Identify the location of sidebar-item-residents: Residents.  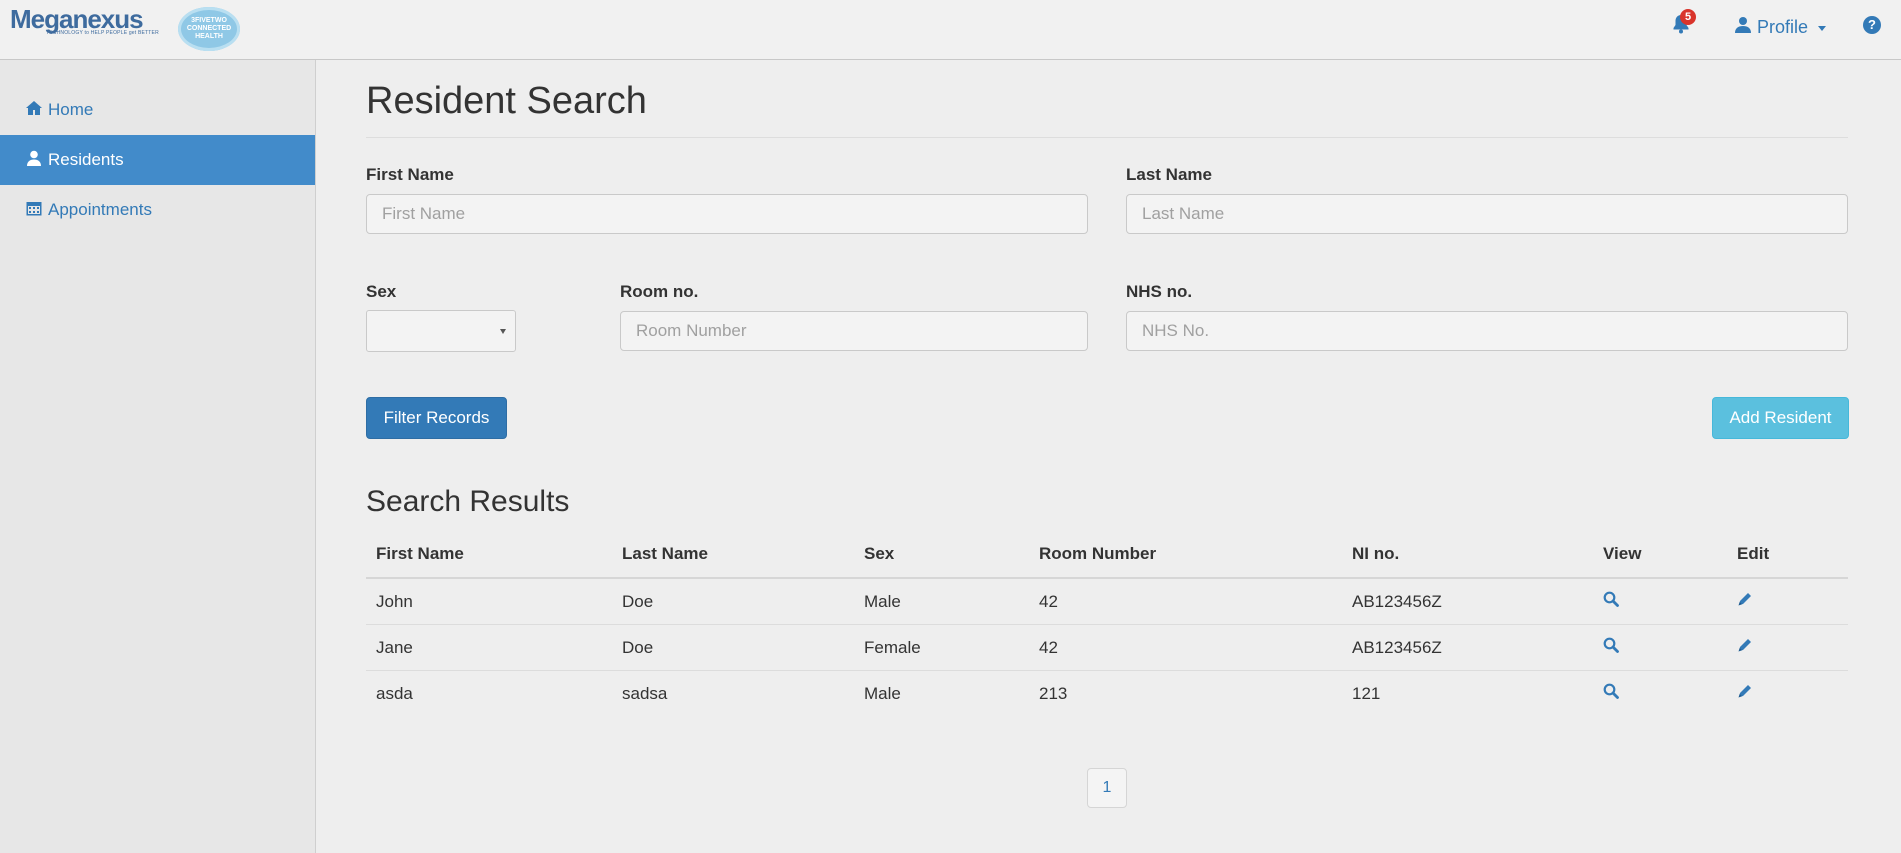
(157, 160).